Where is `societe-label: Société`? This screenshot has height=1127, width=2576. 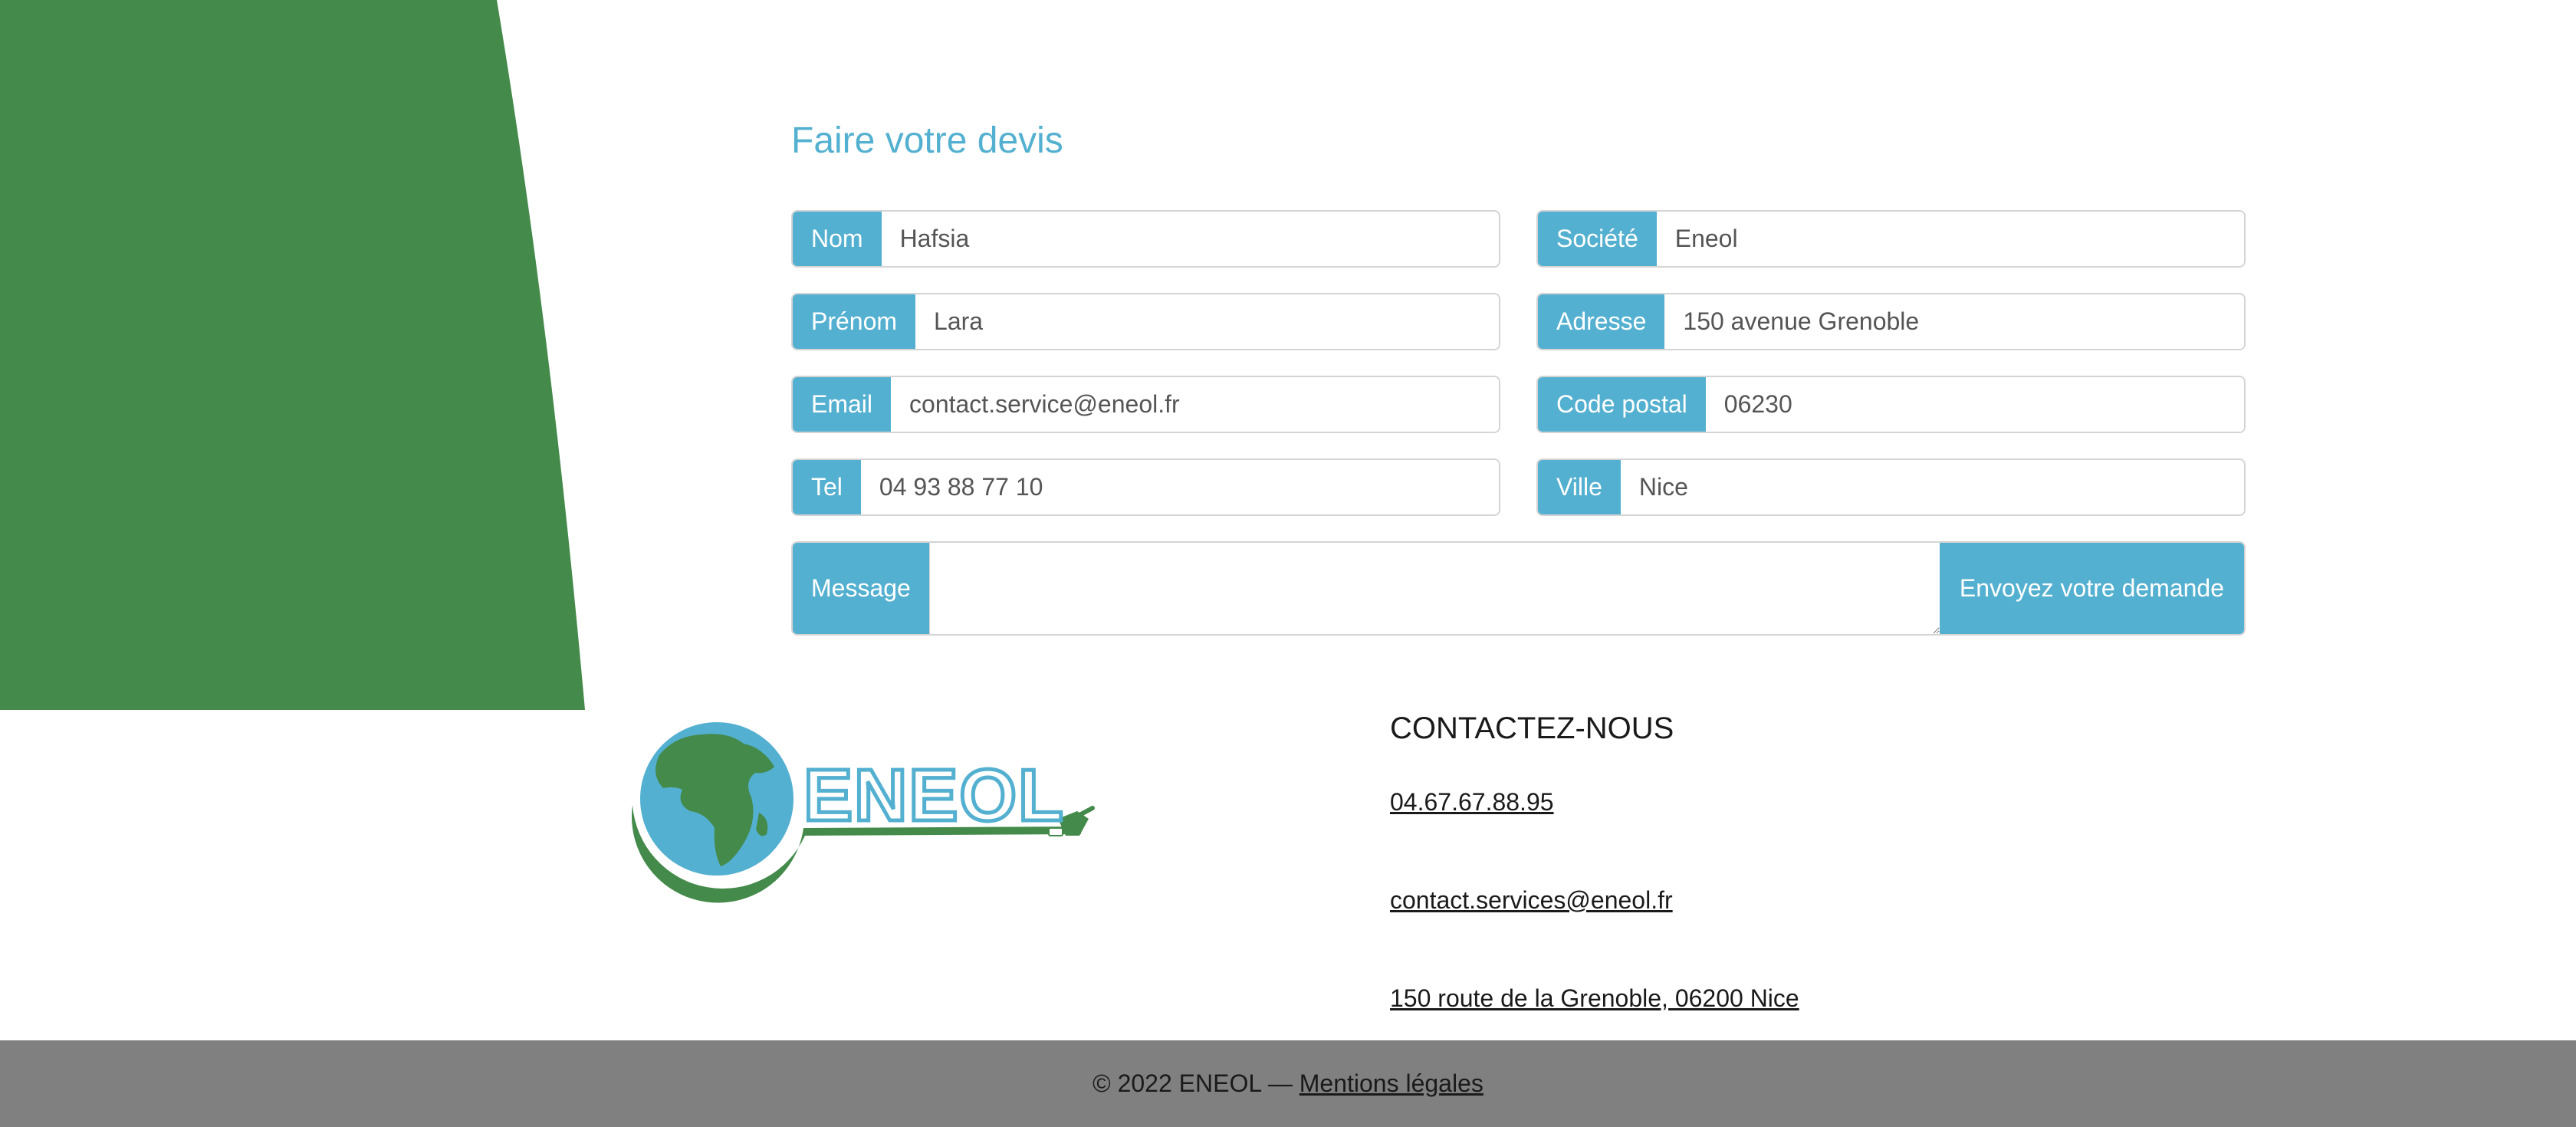 societe-label: Société is located at coordinates (1597, 239).